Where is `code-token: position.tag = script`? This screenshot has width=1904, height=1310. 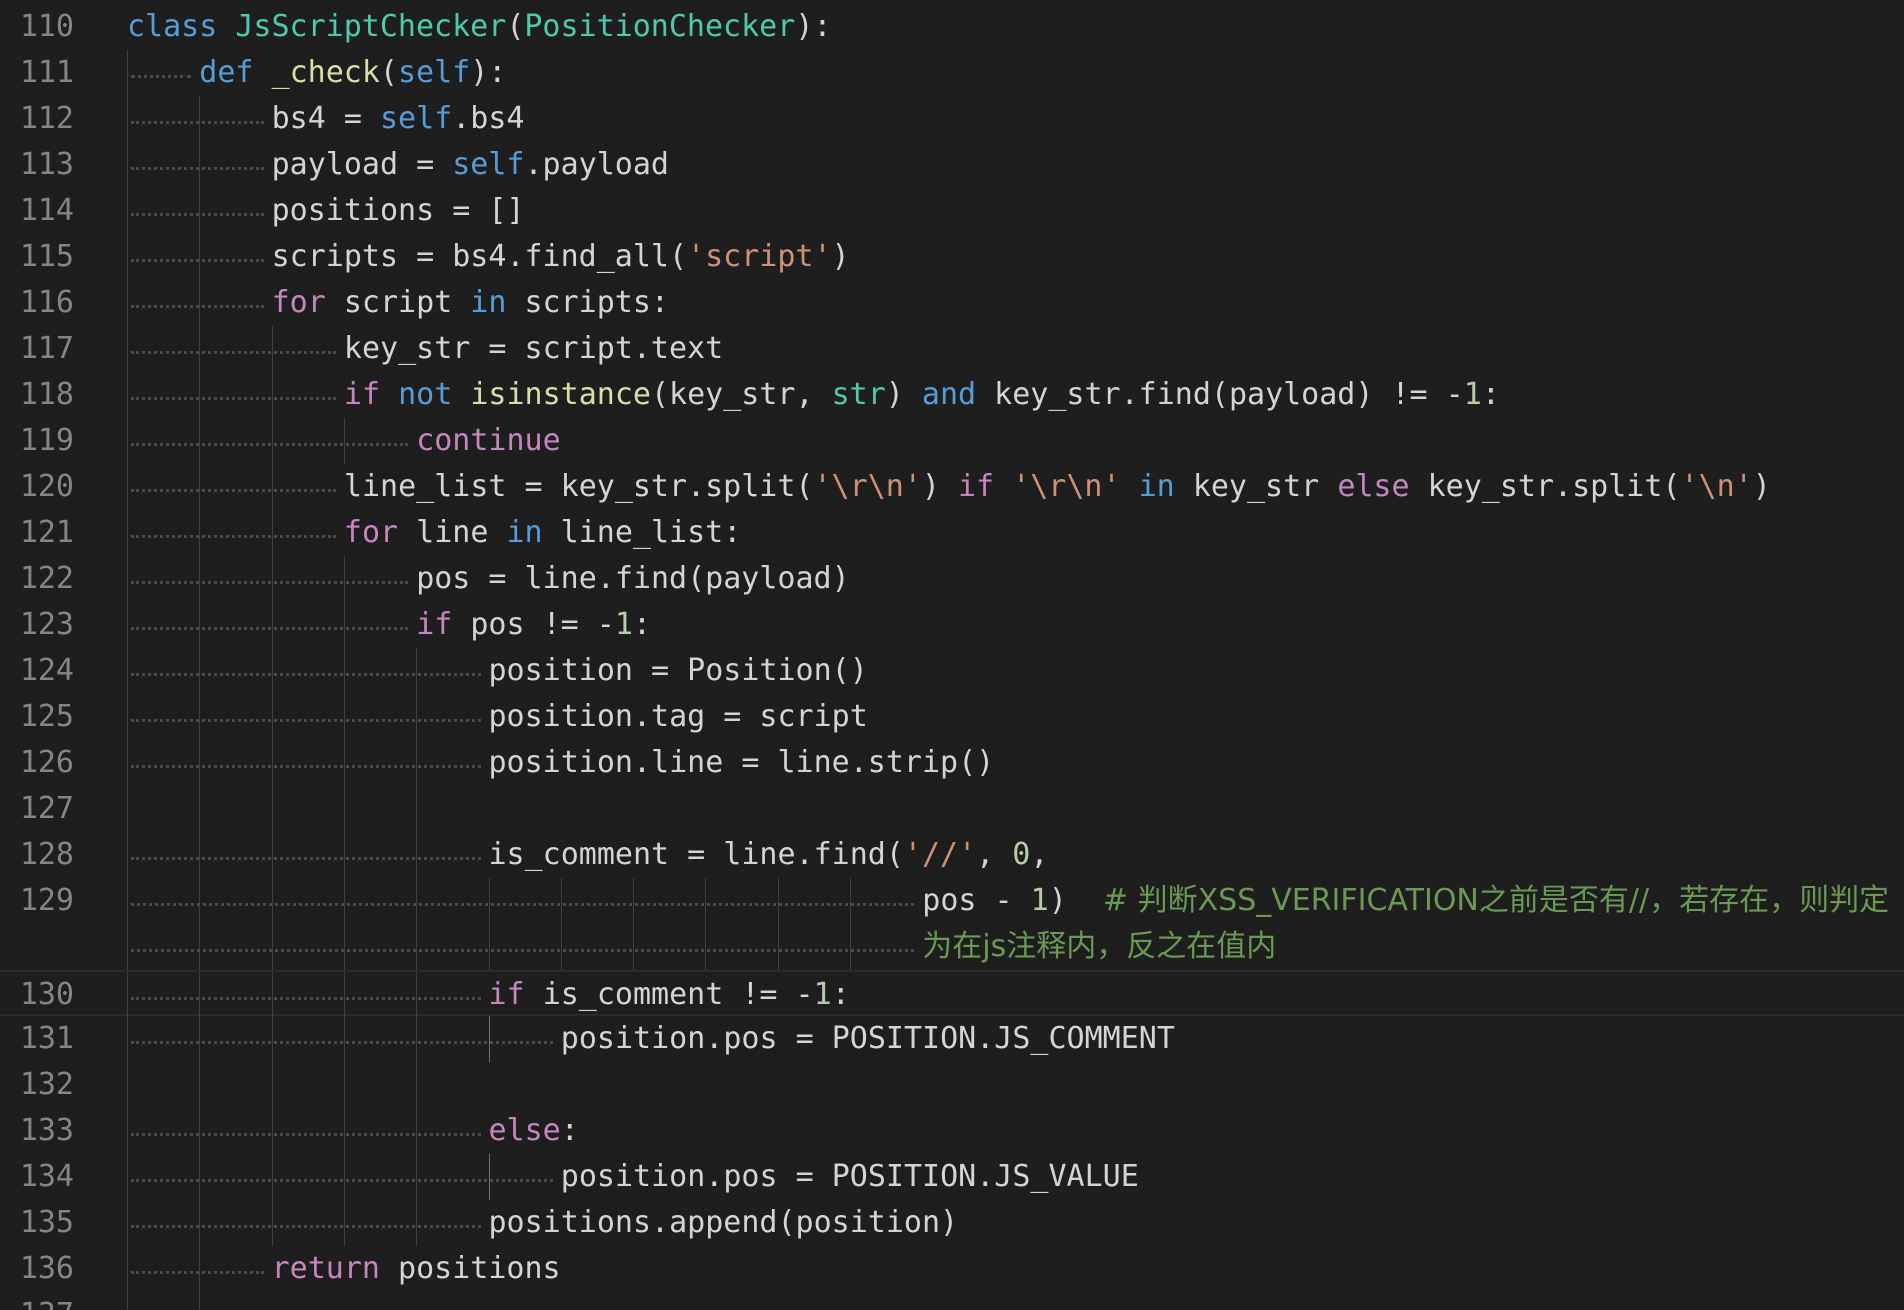 code-token: position.tag = script is located at coordinates (678, 716).